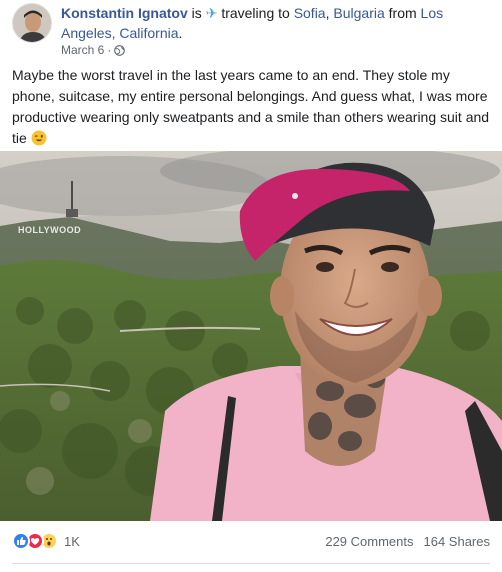 The width and height of the screenshot is (502, 572). I want to click on engagement-stats: 229 Comments 164 Shares, so click(407, 541).